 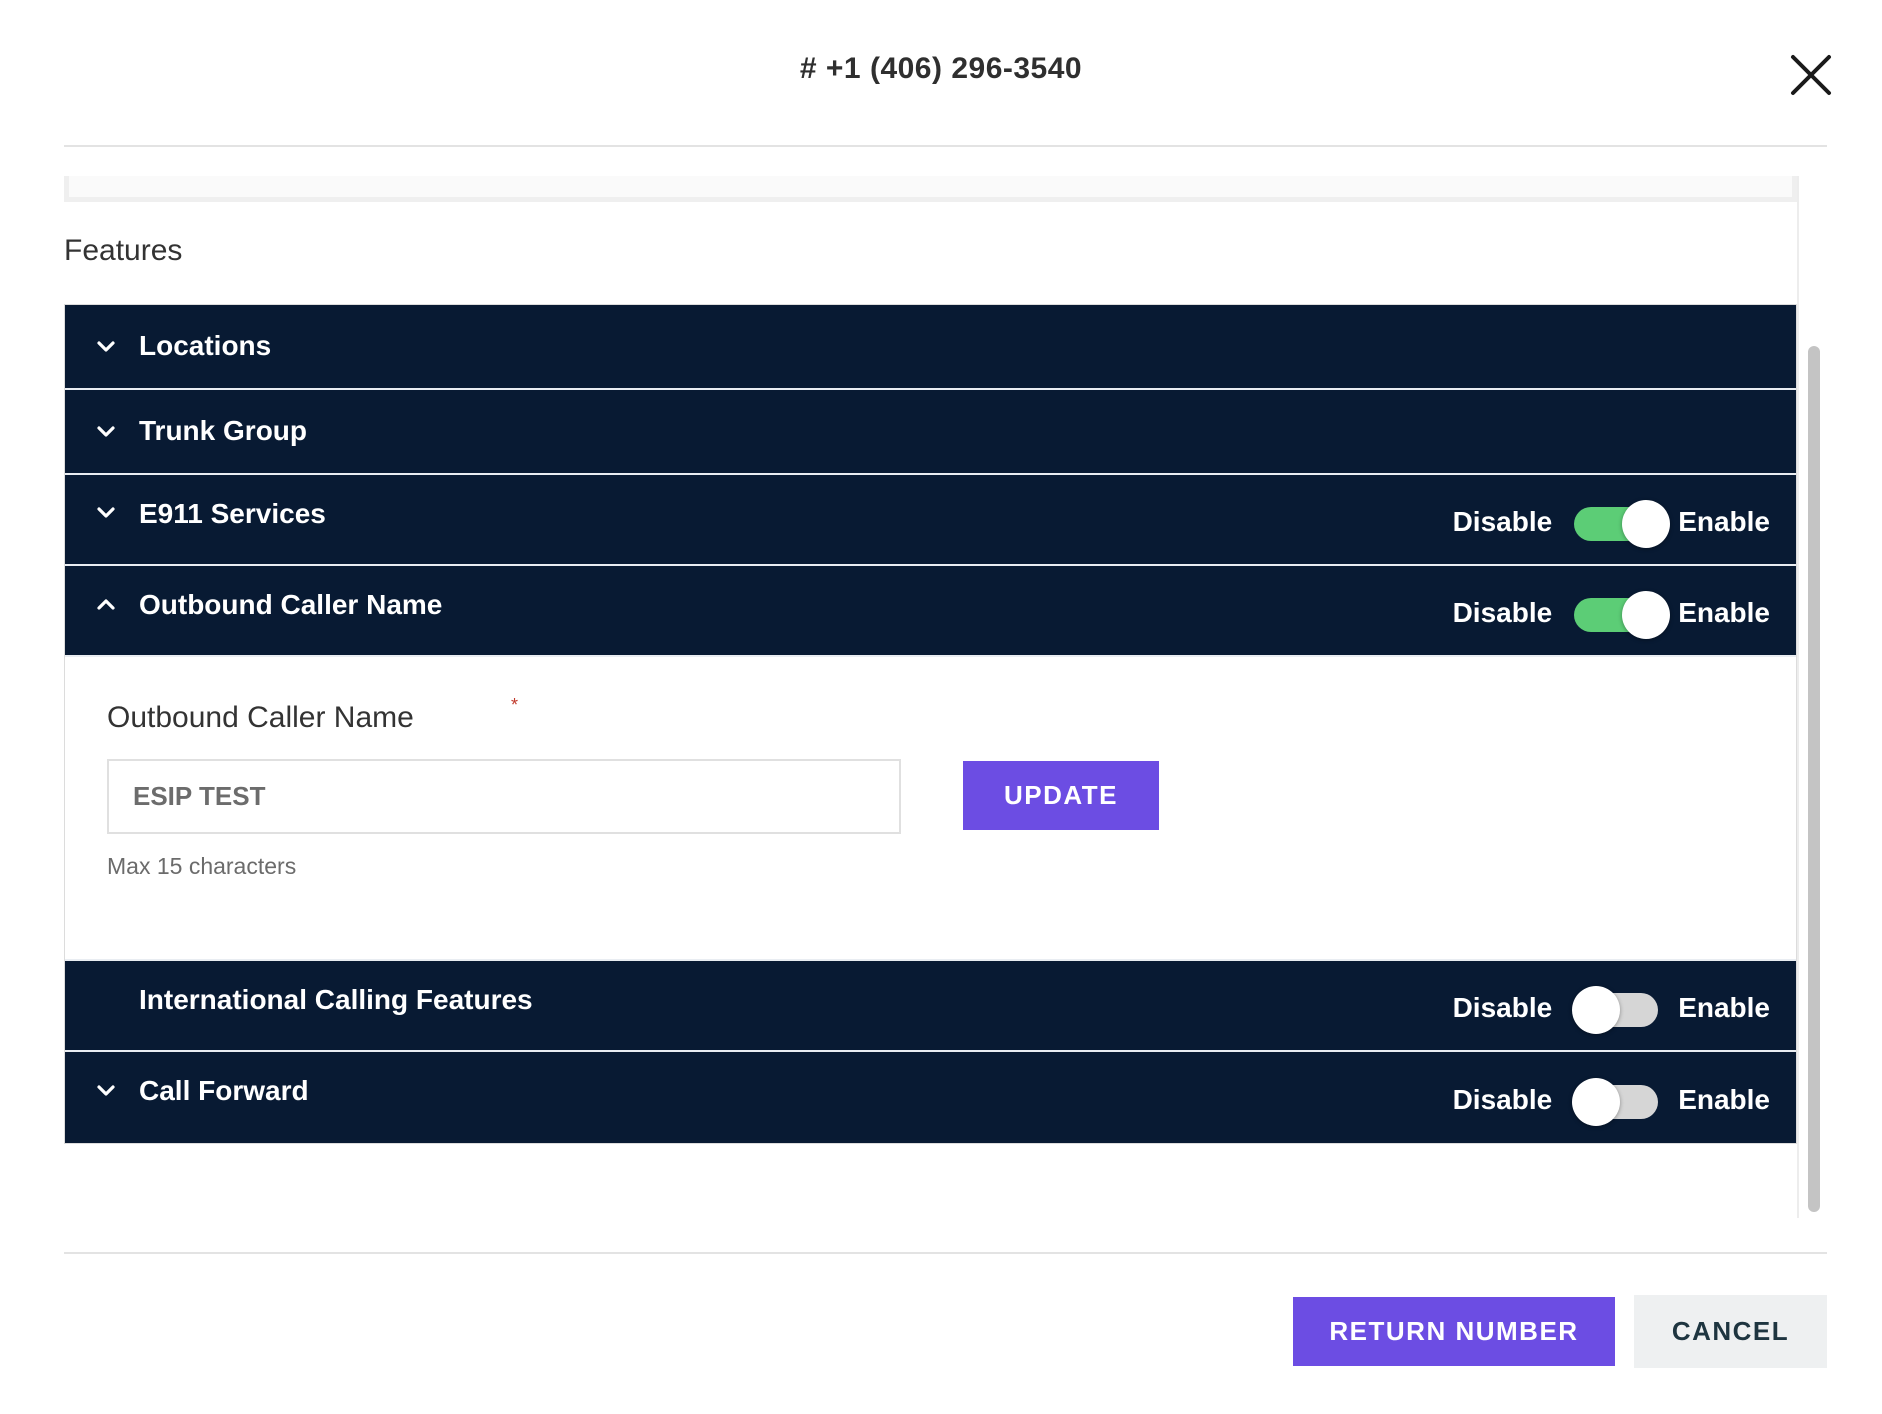 What do you see at coordinates (1811, 75) in the screenshot?
I see `close-icon` at bounding box center [1811, 75].